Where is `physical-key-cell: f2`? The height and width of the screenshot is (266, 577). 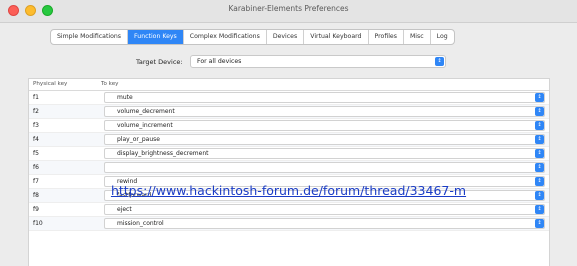 physical-key-cell: f2 is located at coordinates (36, 111).